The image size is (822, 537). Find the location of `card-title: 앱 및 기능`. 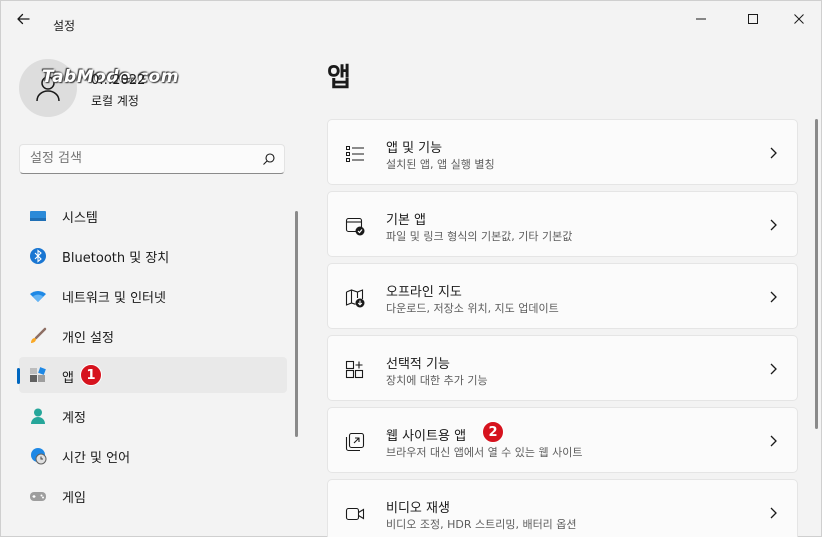

card-title: 앱 및 기능 is located at coordinates (414, 148).